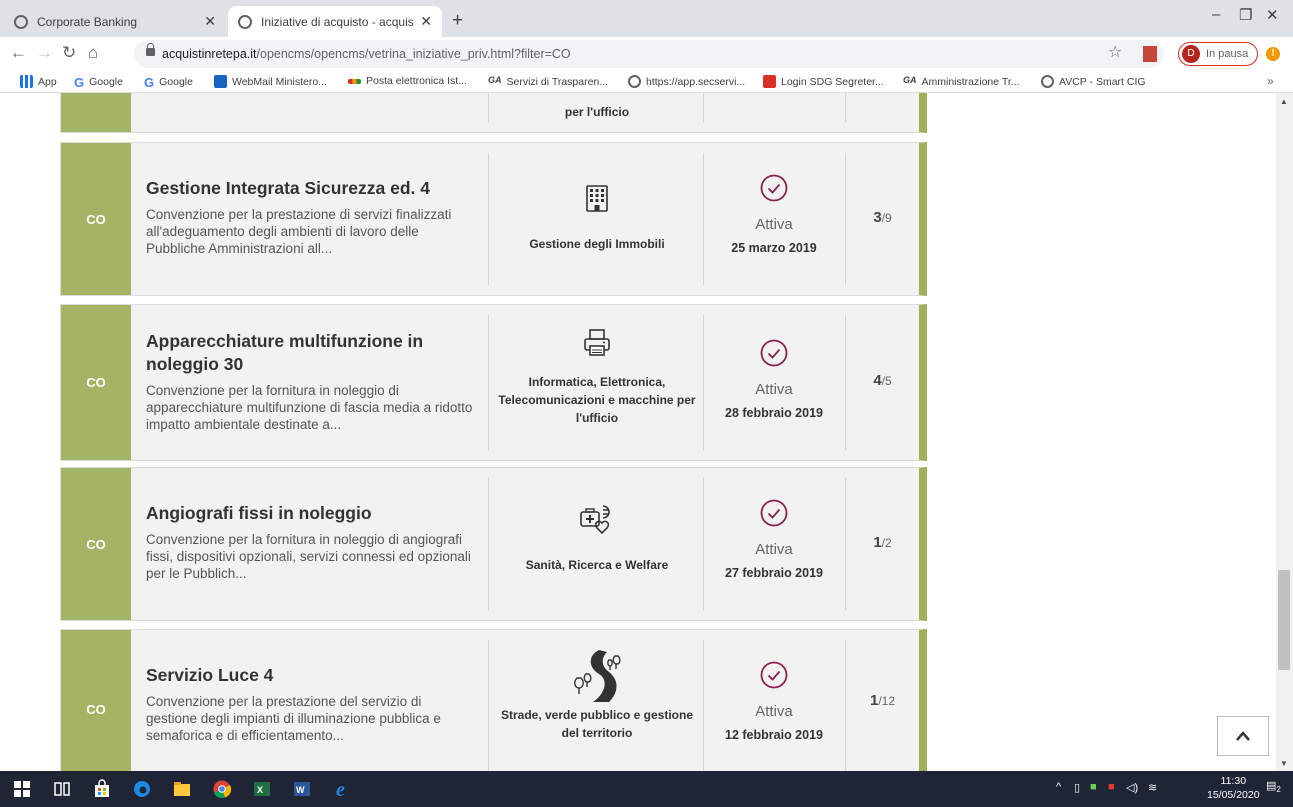 The image size is (1293, 807). What do you see at coordinates (646, 789) in the screenshot?
I see `windows-taskbar: X W e ^ ▯ ■ ■ ◁) ≋ 11:30 15/05/2020 ▤2` at bounding box center [646, 789].